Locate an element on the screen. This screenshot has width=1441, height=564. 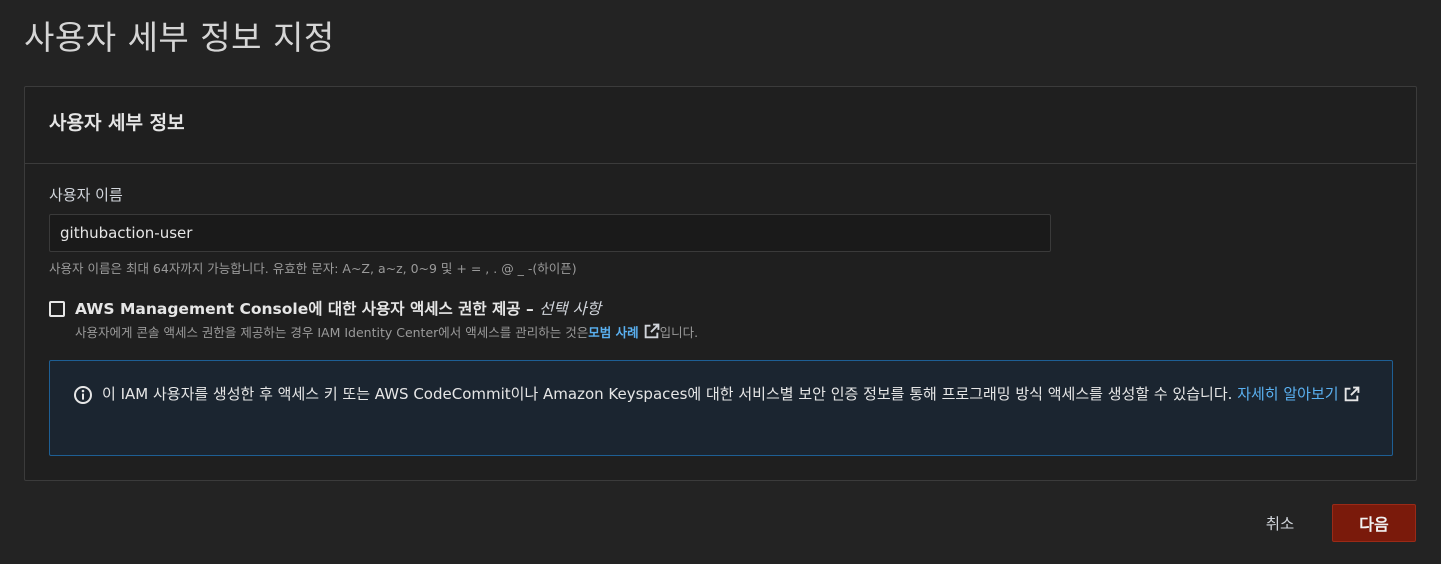
best-practice-link: 모범 사례 is located at coordinates (623, 331).